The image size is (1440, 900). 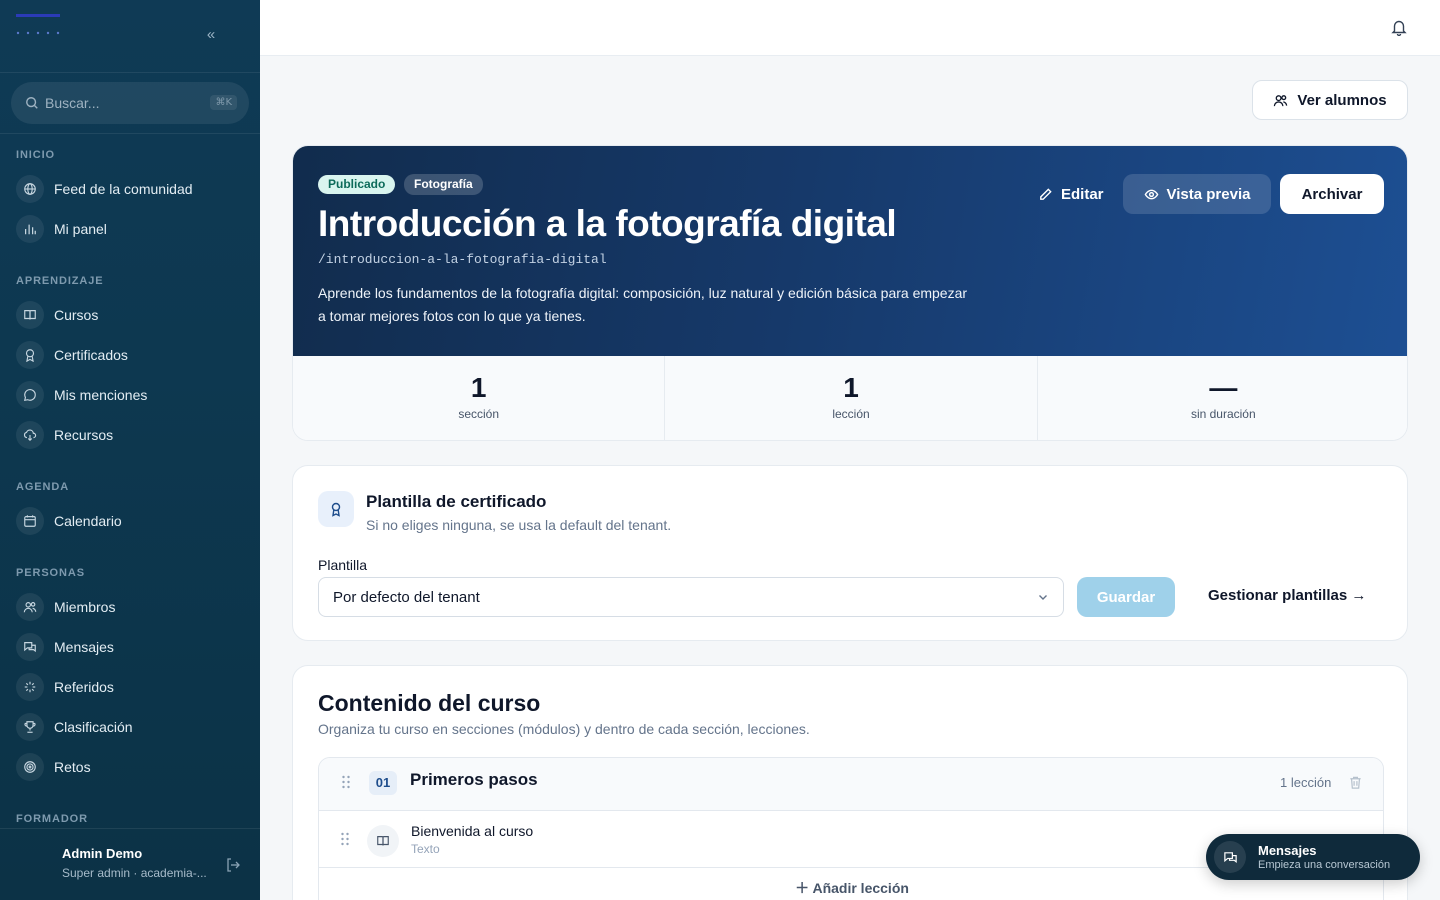 I want to click on sidebar-item-certificados: Certificados, so click(x=131, y=355).